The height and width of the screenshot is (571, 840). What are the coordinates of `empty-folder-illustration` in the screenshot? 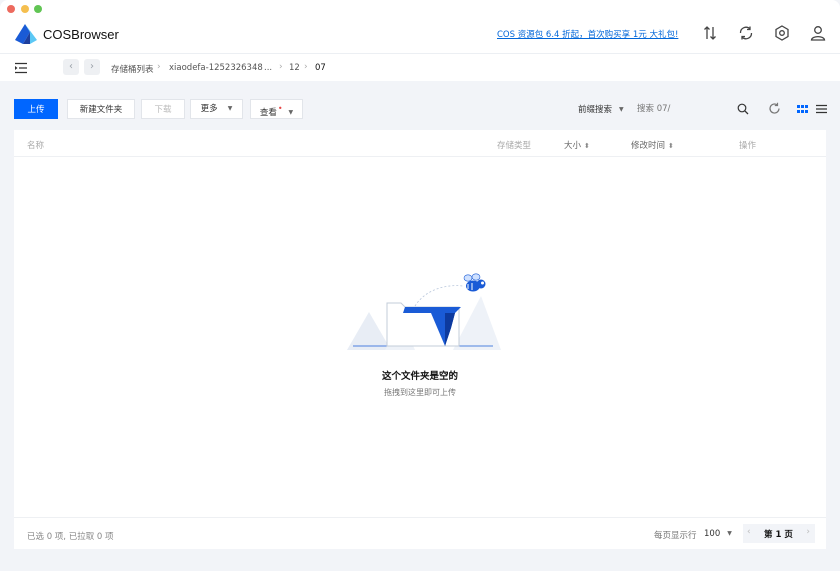 It's located at (424, 311).